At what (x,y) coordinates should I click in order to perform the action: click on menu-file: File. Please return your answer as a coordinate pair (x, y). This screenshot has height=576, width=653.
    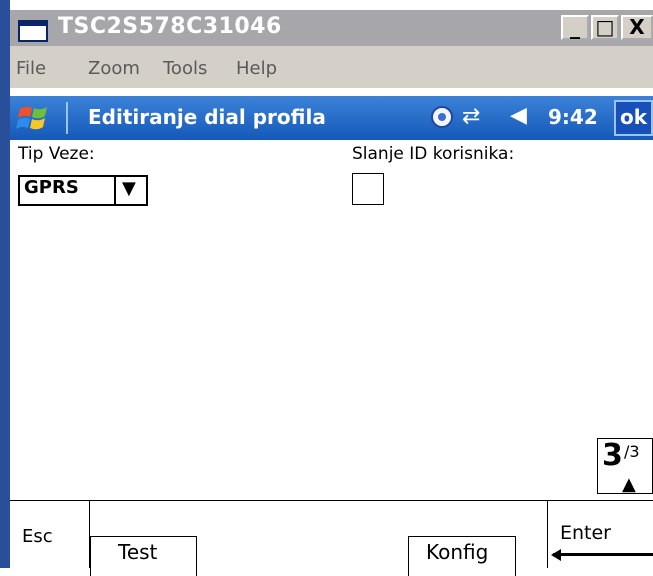
    Looking at the image, I should click on (31, 68).